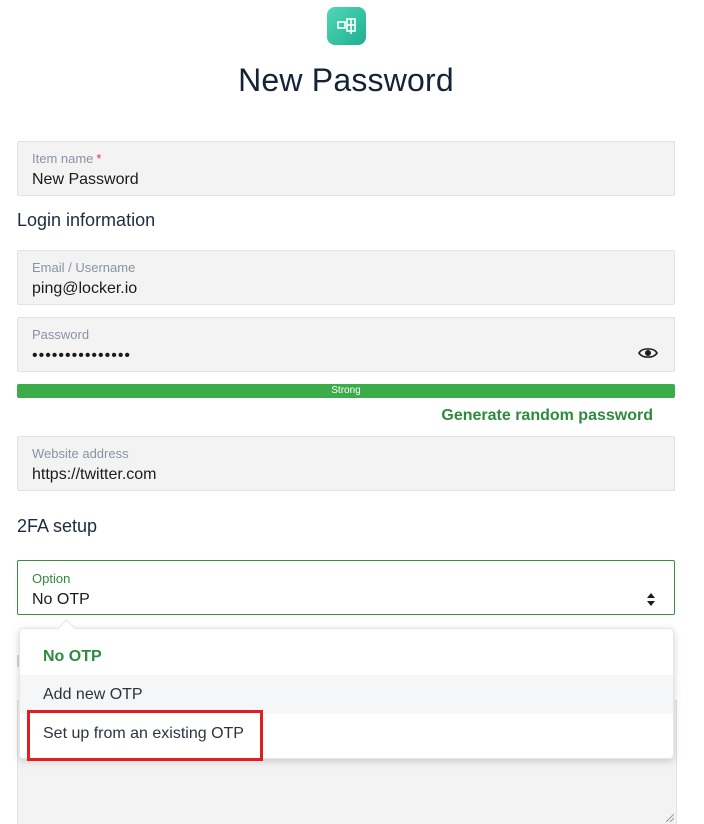 The height and width of the screenshot is (824, 704). I want to click on password-strength-bar: Strong, so click(346, 391).